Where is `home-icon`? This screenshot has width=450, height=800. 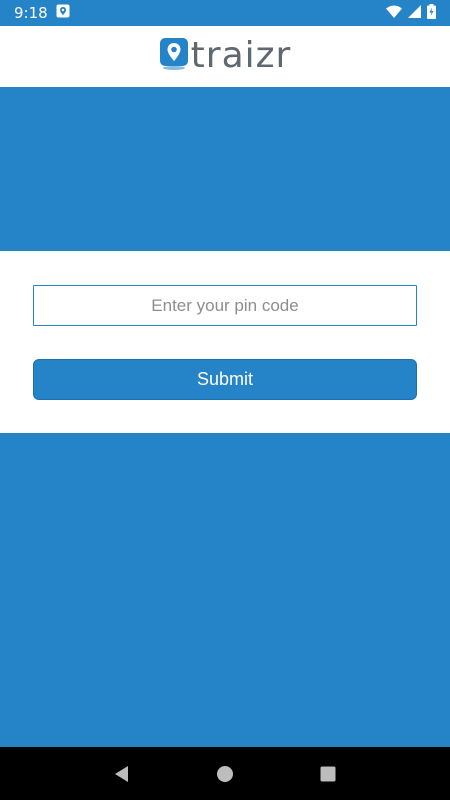
home-icon is located at coordinates (225, 774).